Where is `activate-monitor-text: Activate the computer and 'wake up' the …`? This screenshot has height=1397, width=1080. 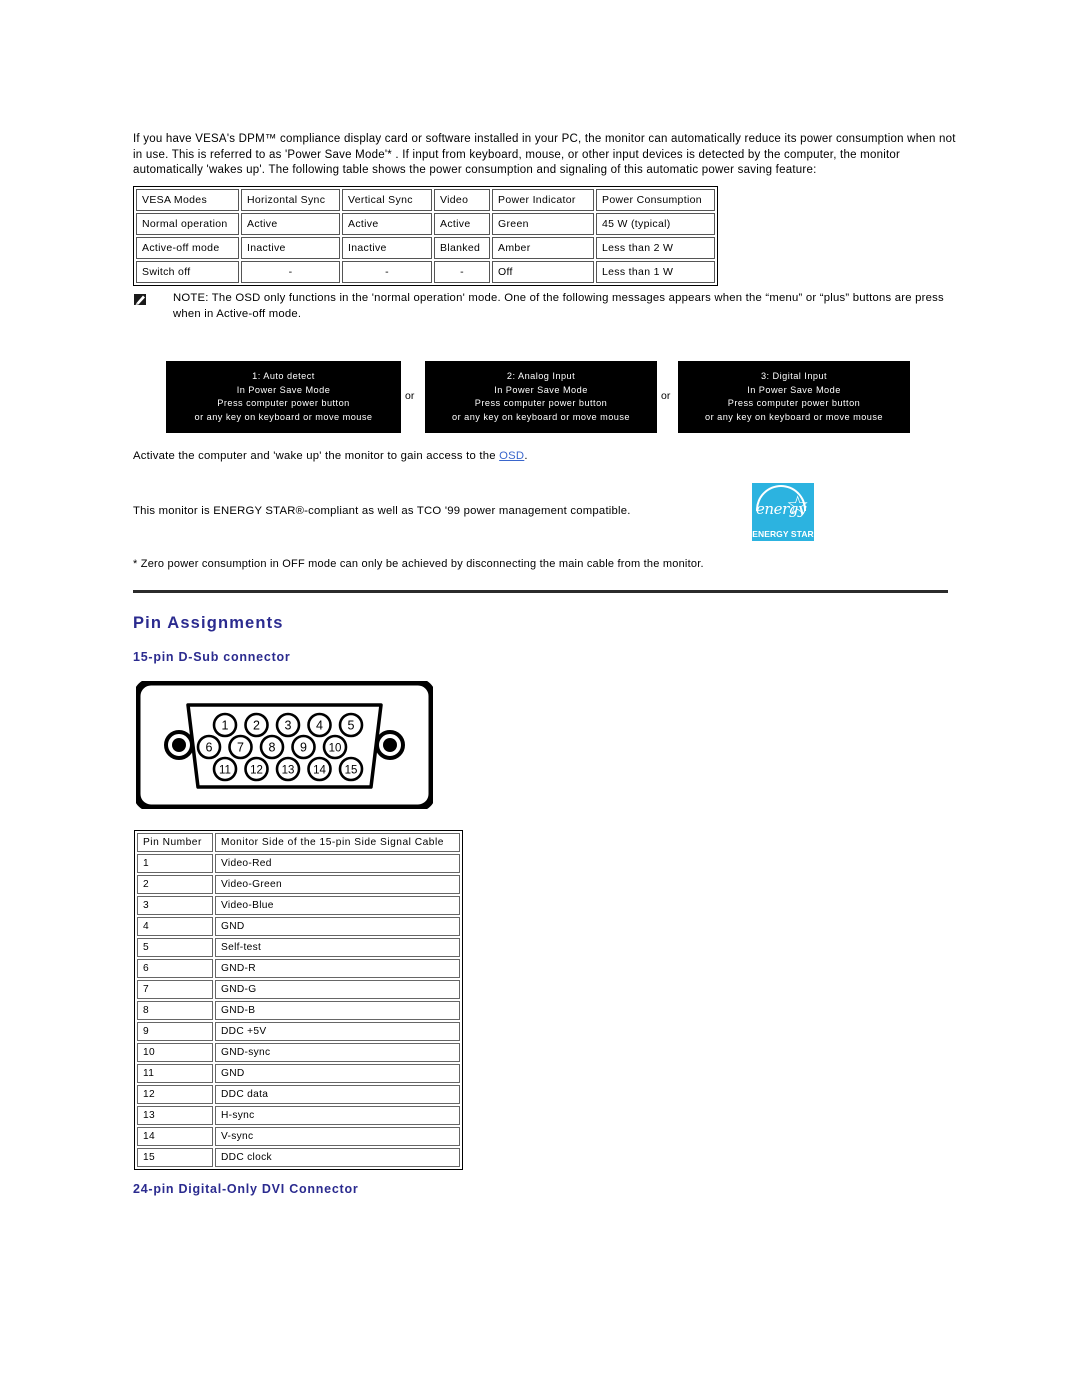
activate-monitor-text: Activate the computer and 'wake up' the … is located at coordinates (330, 456).